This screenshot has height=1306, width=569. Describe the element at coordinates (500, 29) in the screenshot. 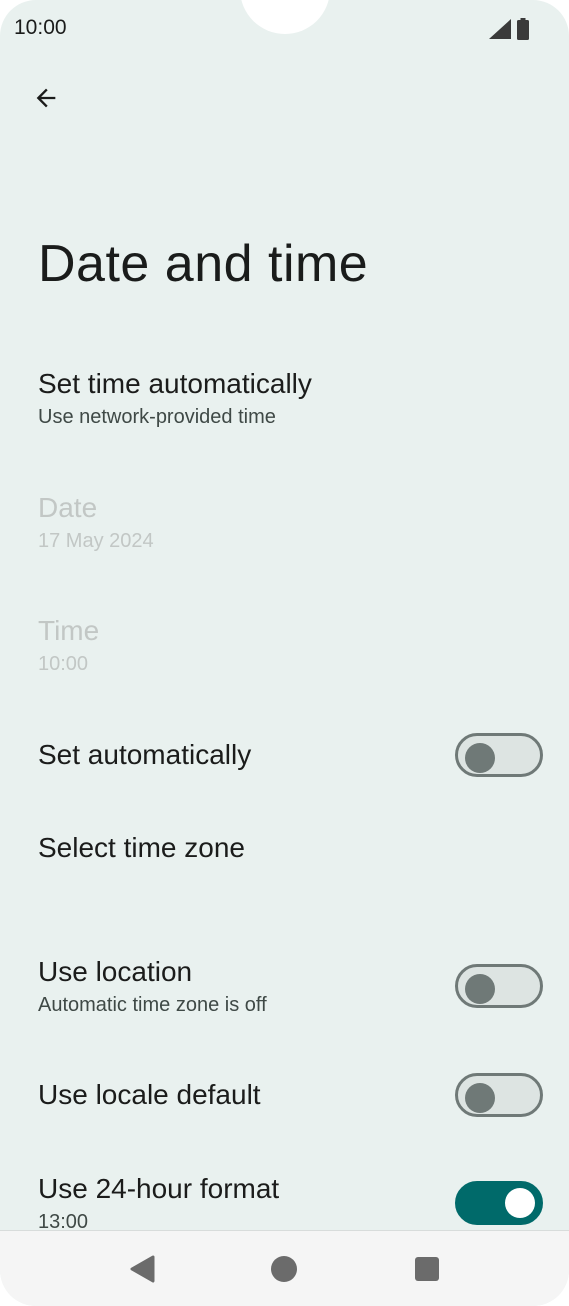

I see `signal-icon` at that location.